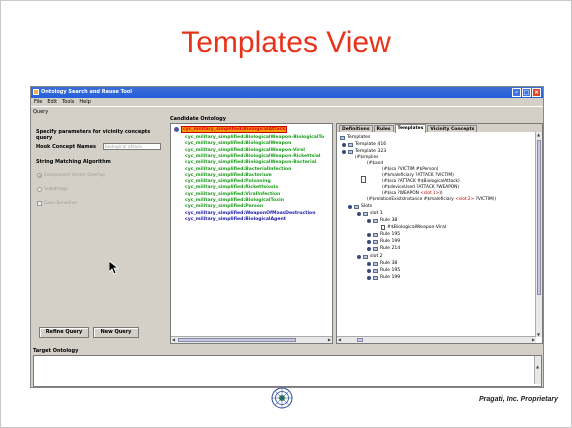 Image resolution: width=572 pixels, height=428 pixels. Describe the element at coordinates (282, 398) in the screenshot. I see `company-logo` at that location.